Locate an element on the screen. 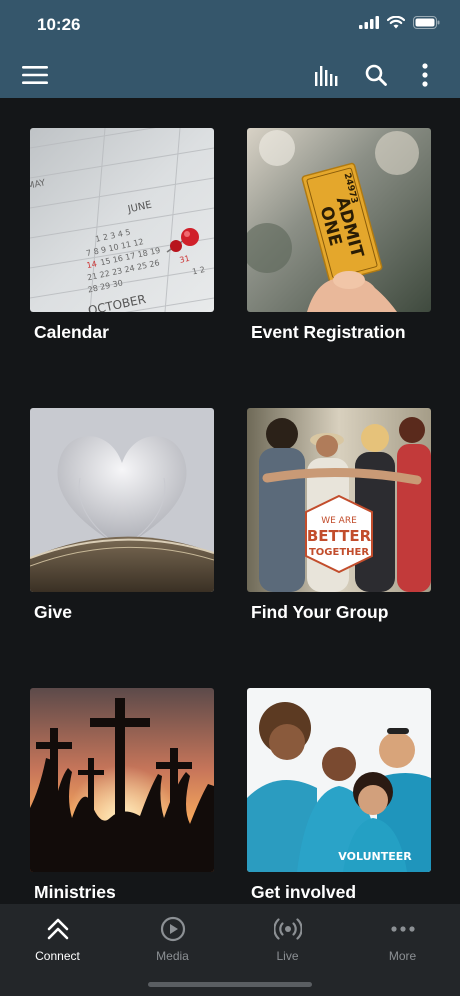 The width and height of the screenshot is (460, 996). tile-give: Give is located at coordinates (122, 515).